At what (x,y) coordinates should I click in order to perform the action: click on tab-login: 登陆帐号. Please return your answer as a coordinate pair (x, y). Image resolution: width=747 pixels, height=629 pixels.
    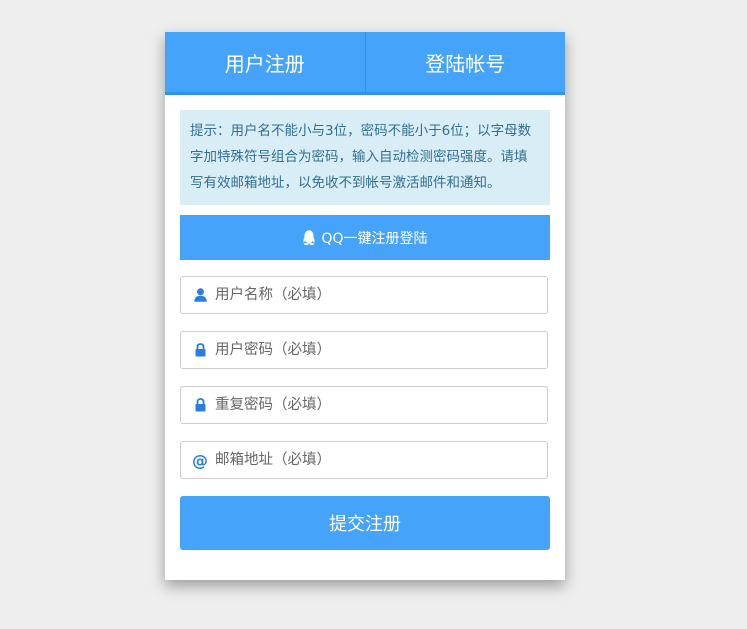
    Looking at the image, I should click on (465, 62).